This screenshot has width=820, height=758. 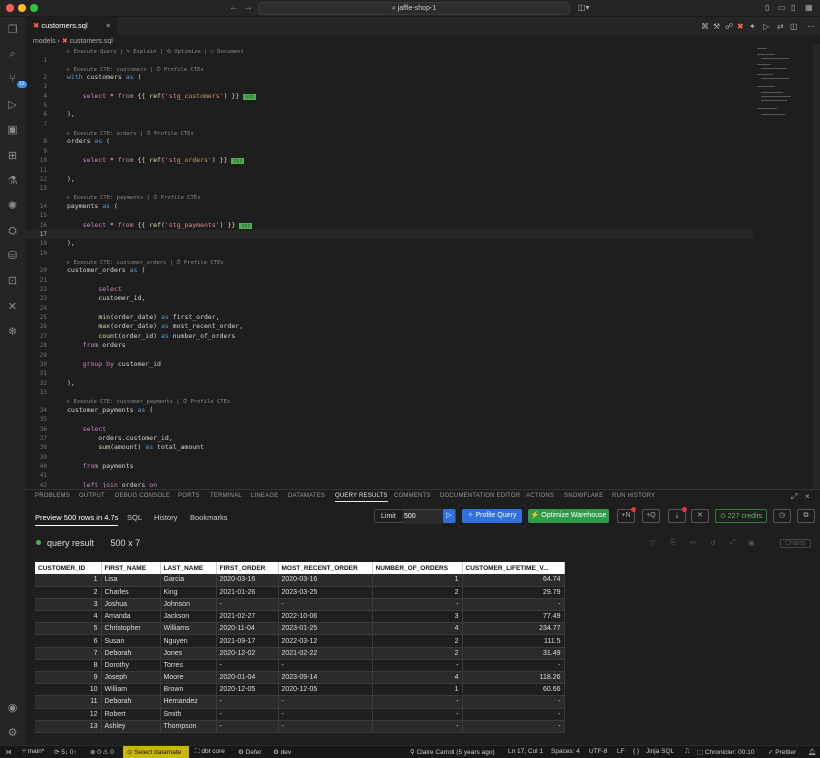 I want to click on table-cell: 2021-02-27, so click(x=247, y=617).